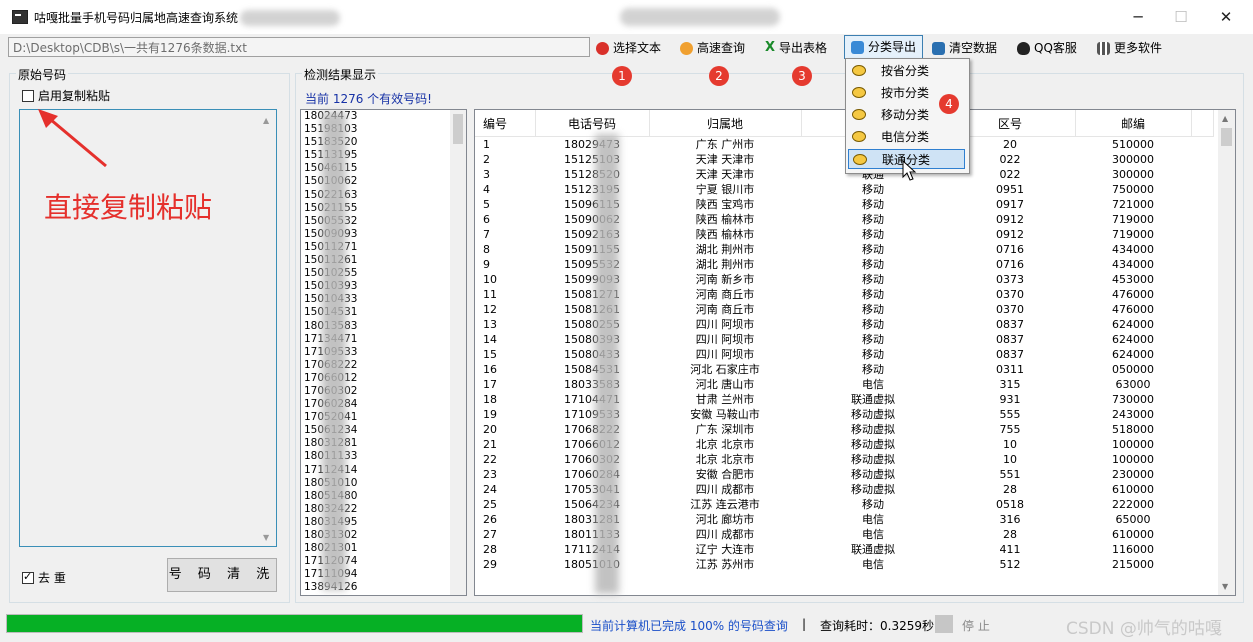 This screenshot has height=642, width=1253. I want to click on table-cell: 15080255, so click(592, 324).